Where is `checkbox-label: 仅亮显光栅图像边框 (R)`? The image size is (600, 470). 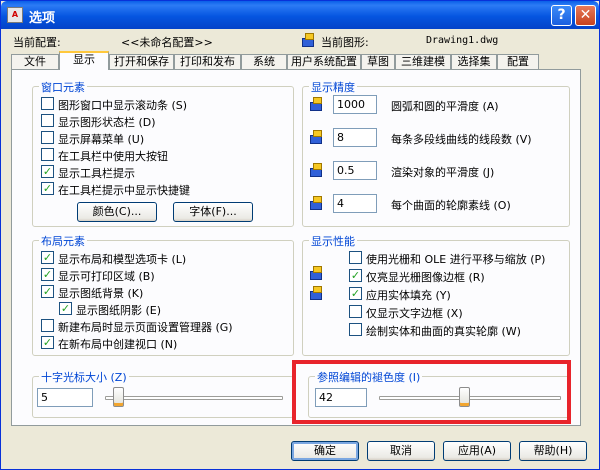
checkbox-label: 仅亮显光栅图像边框 (R) is located at coordinates (425, 277).